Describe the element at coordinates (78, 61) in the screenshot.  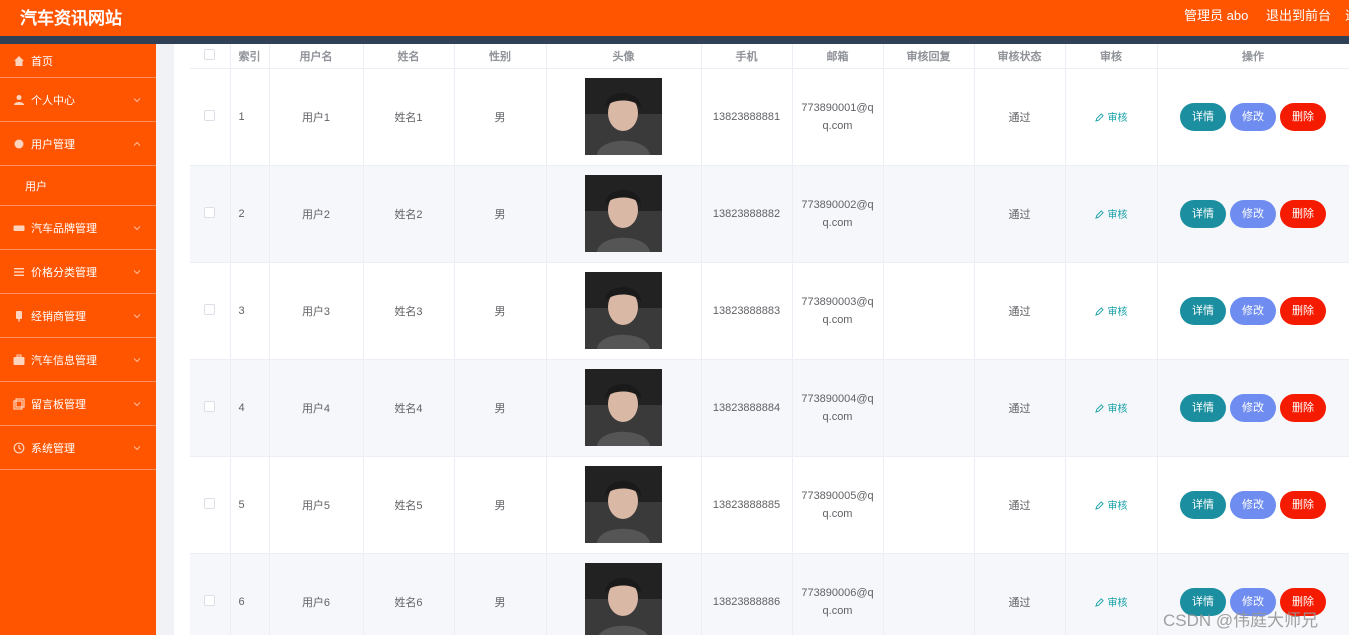
I see `sidebar-item-home: 首页` at that location.